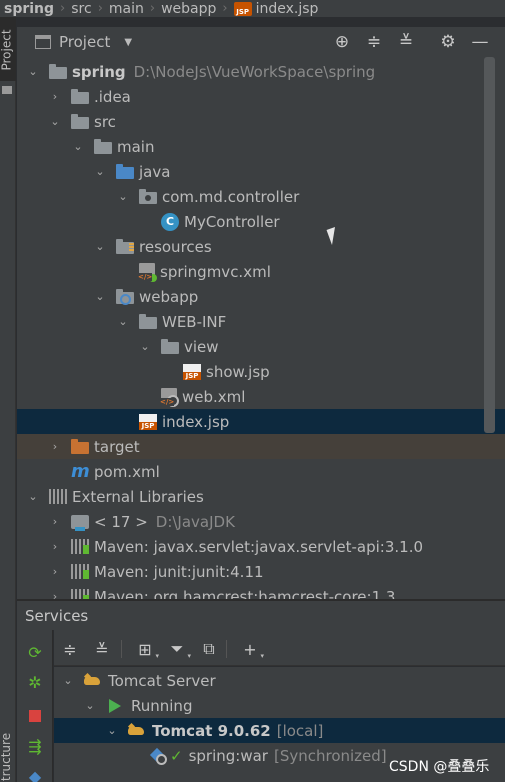  What do you see at coordinates (179, 571) in the screenshot?
I see `tree-node-label: Maven: junit:junit:4.11` at bounding box center [179, 571].